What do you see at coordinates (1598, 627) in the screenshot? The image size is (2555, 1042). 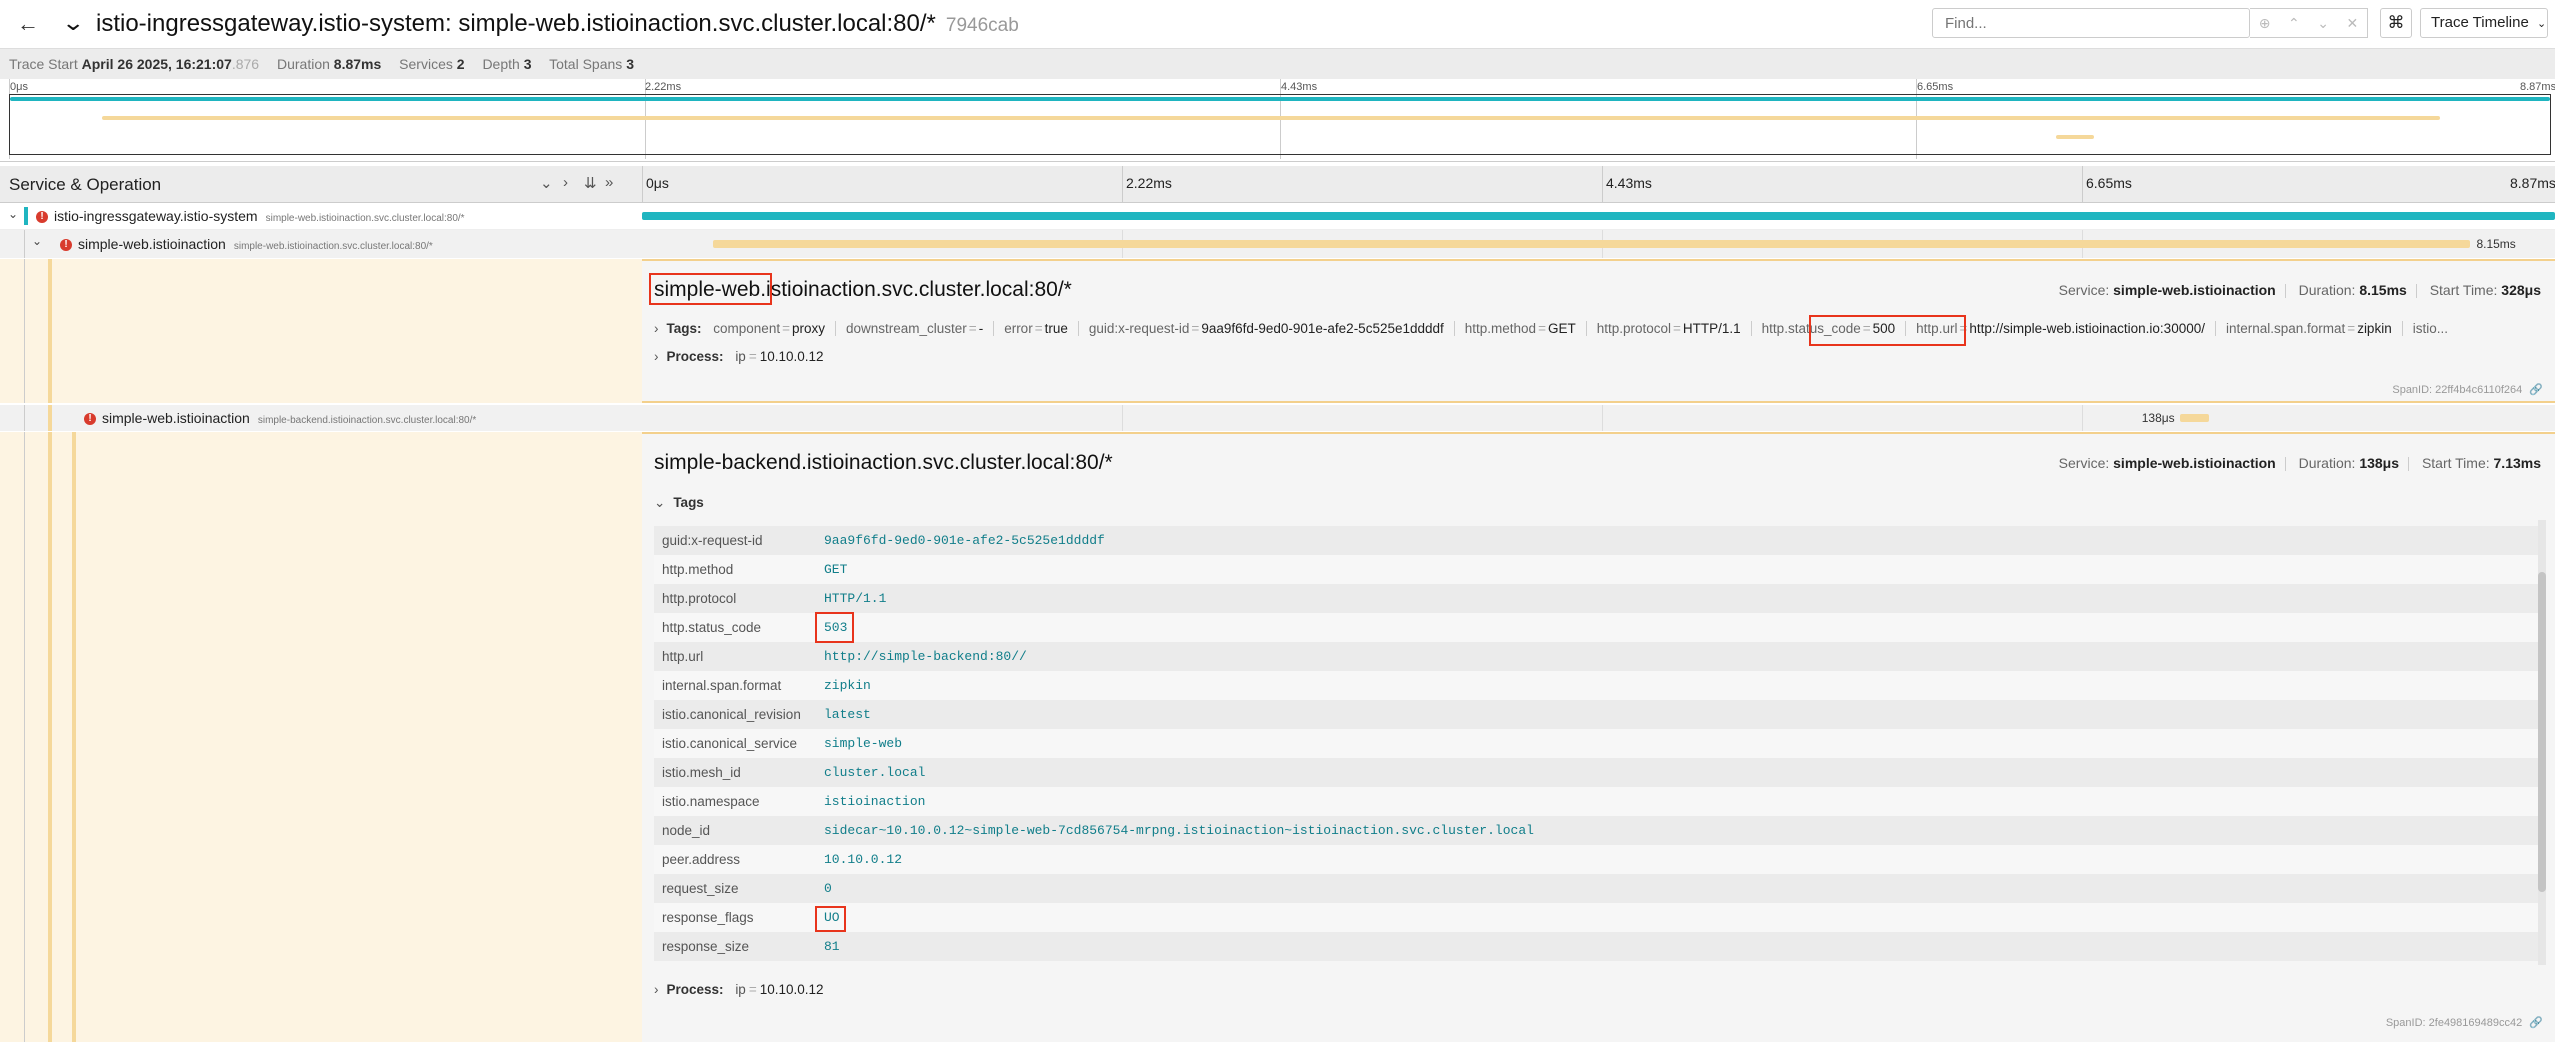 I see `tag-row: http.status_code 503` at bounding box center [1598, 627].